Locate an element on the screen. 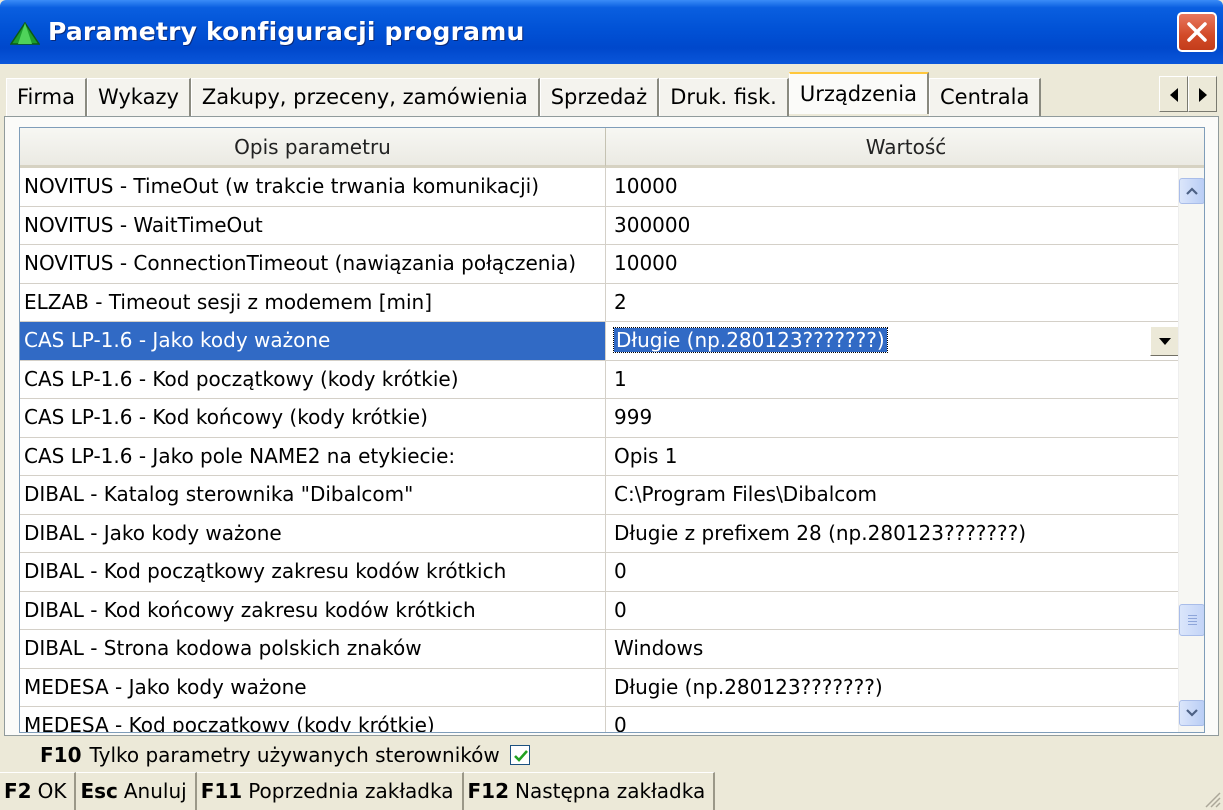  fkey-f2-button: F2 OK is located at coordinates (38, 791).